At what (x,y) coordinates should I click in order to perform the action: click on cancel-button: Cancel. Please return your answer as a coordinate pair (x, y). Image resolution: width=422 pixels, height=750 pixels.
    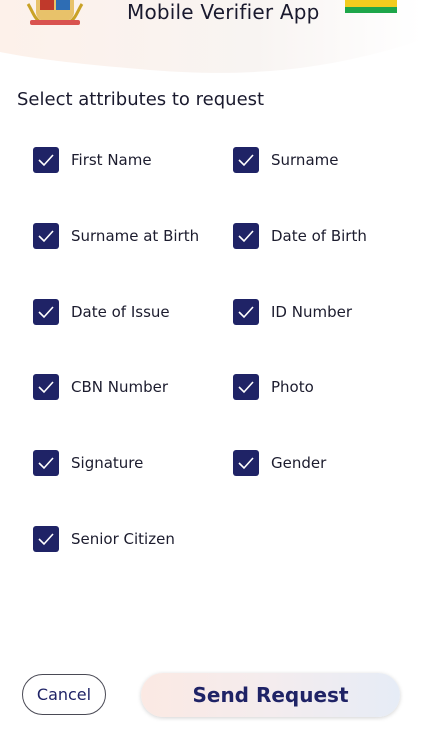
    Looking at the image, I should click on (64, 694).